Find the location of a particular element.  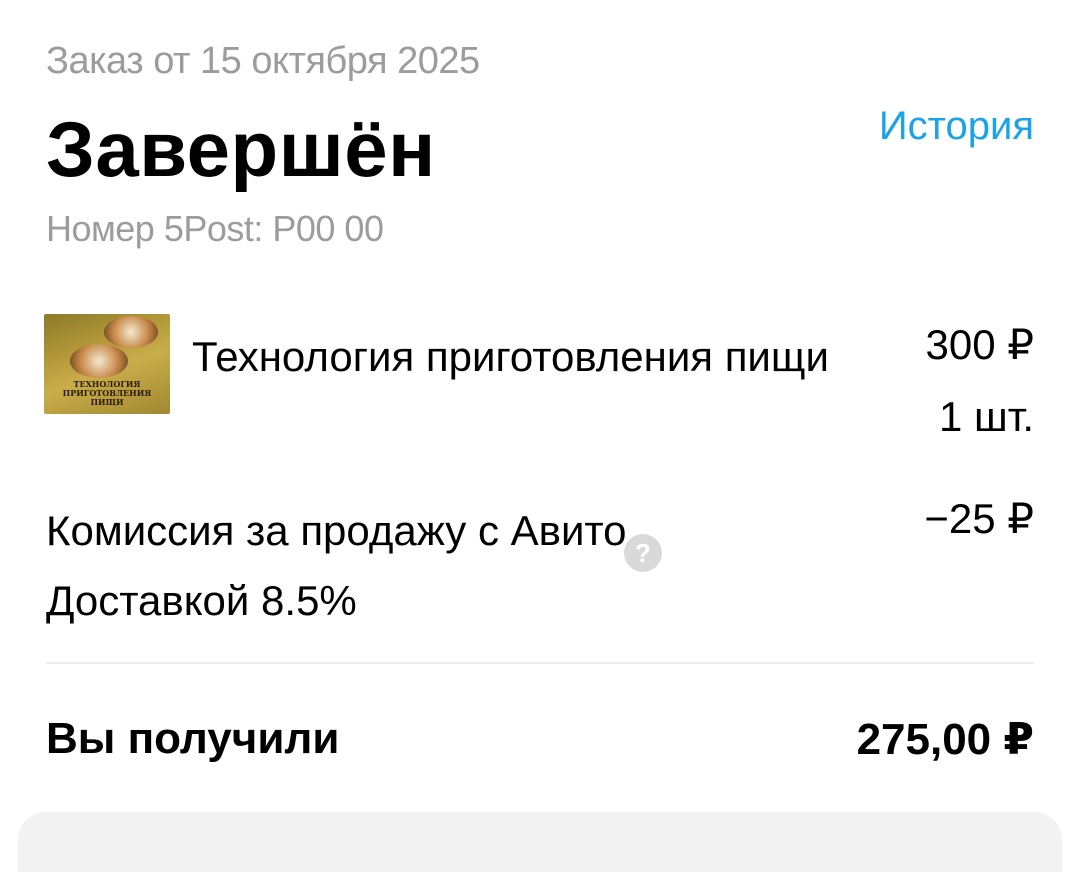

item-thumbnail: ТЕХНОЛОГИЯ ПРИГОТОВЛЕНИЯ ПИЩИ is located at coordinates (107, 364).